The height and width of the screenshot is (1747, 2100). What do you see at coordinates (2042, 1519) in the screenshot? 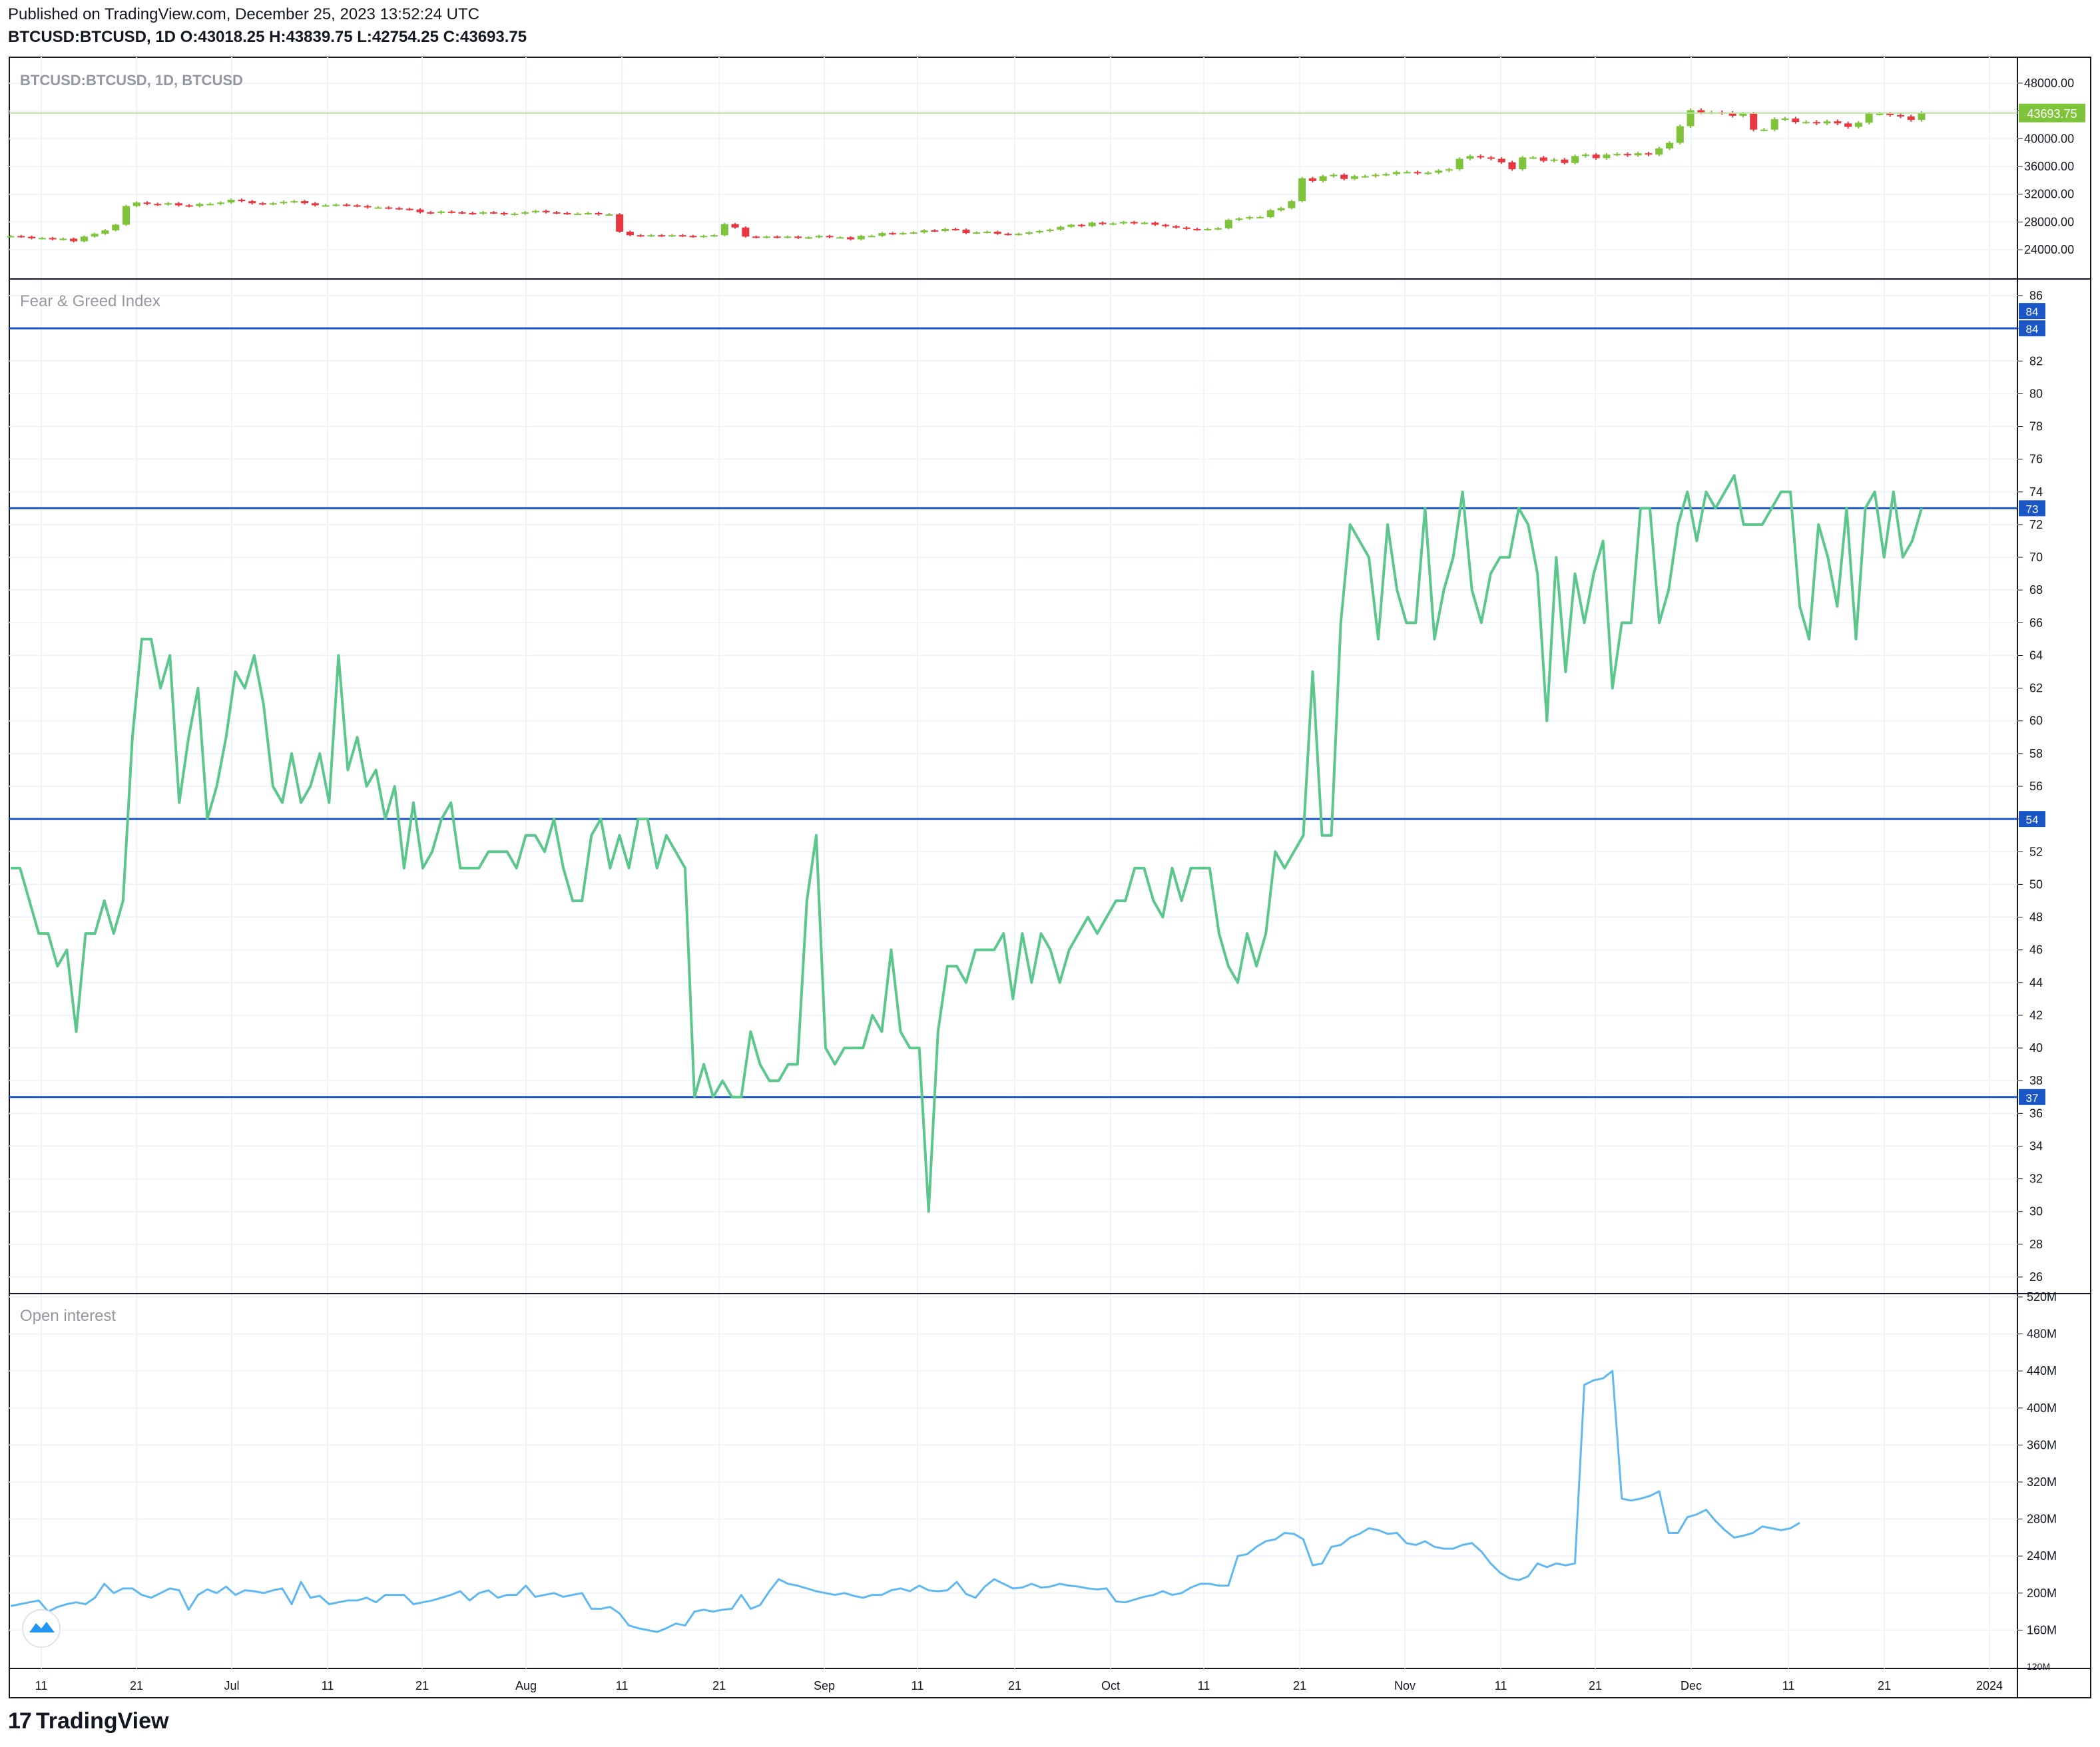
I see `y-tick-label: 280M` at bounding box center [2042, 1519].